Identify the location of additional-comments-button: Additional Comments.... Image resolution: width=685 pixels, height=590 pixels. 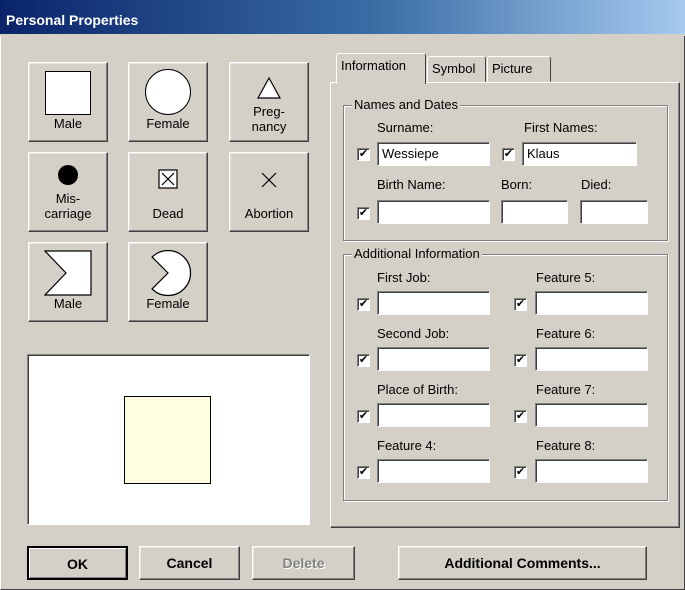
(522, 563).